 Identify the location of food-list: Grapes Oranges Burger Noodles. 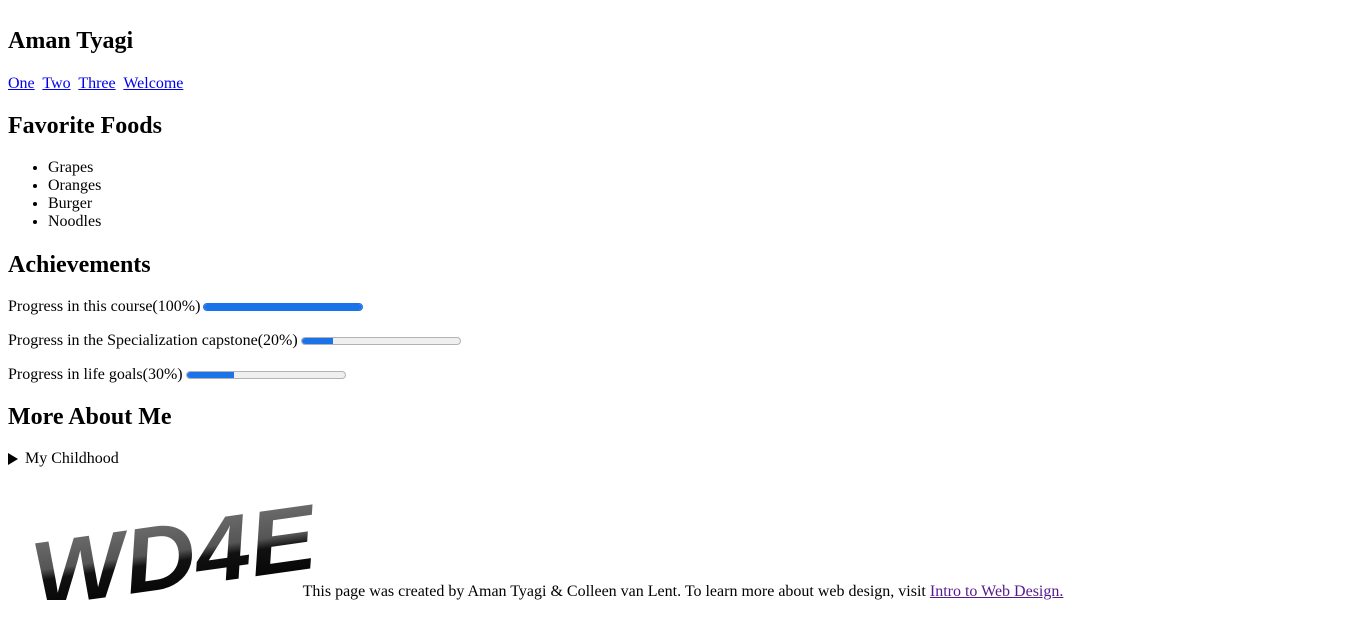
(54, 195).